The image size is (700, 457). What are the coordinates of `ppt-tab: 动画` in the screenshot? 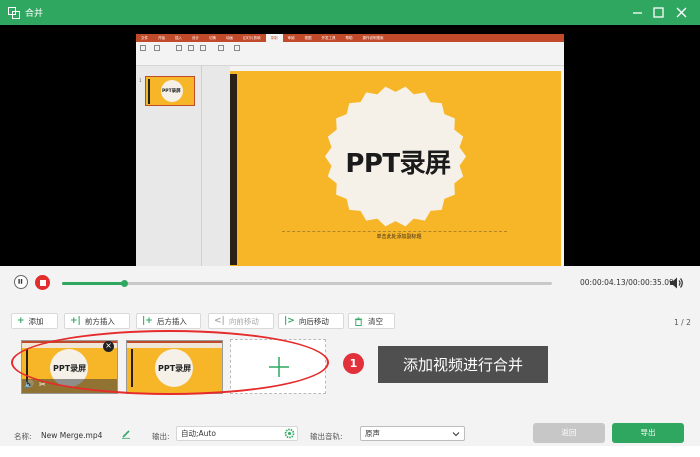 It's located at (229, 38).